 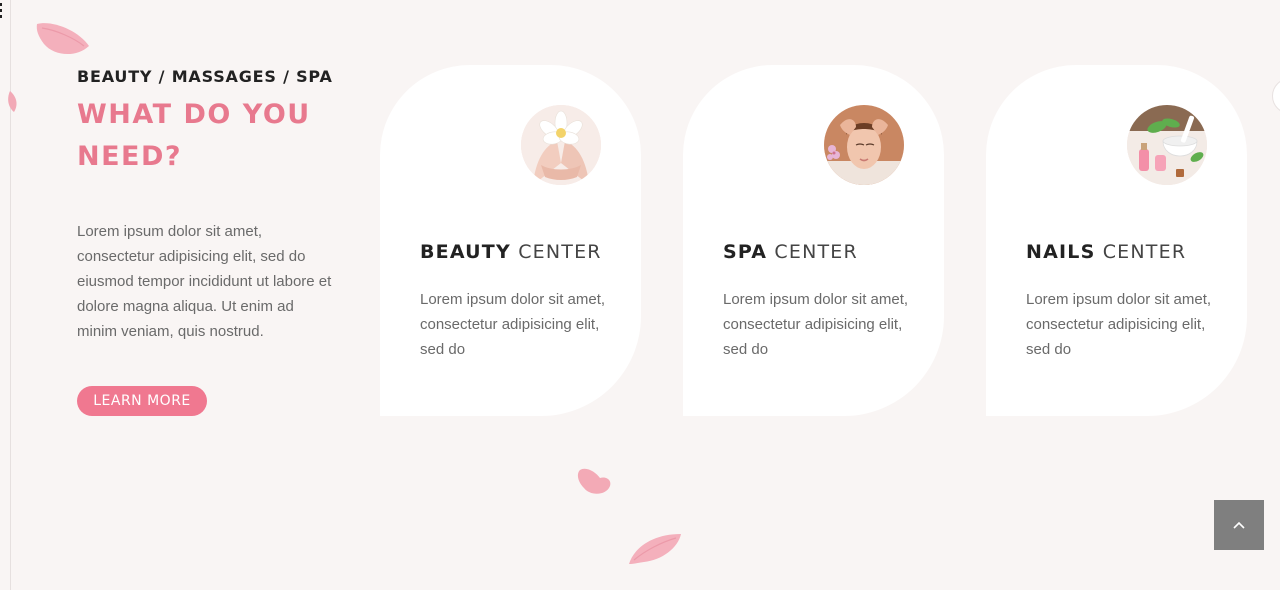 What do you see at coordinates (207, 136) in the screenshot?
I see `section-headline: WHAT DO YOU NEED?` at bounding box center [207, 136].